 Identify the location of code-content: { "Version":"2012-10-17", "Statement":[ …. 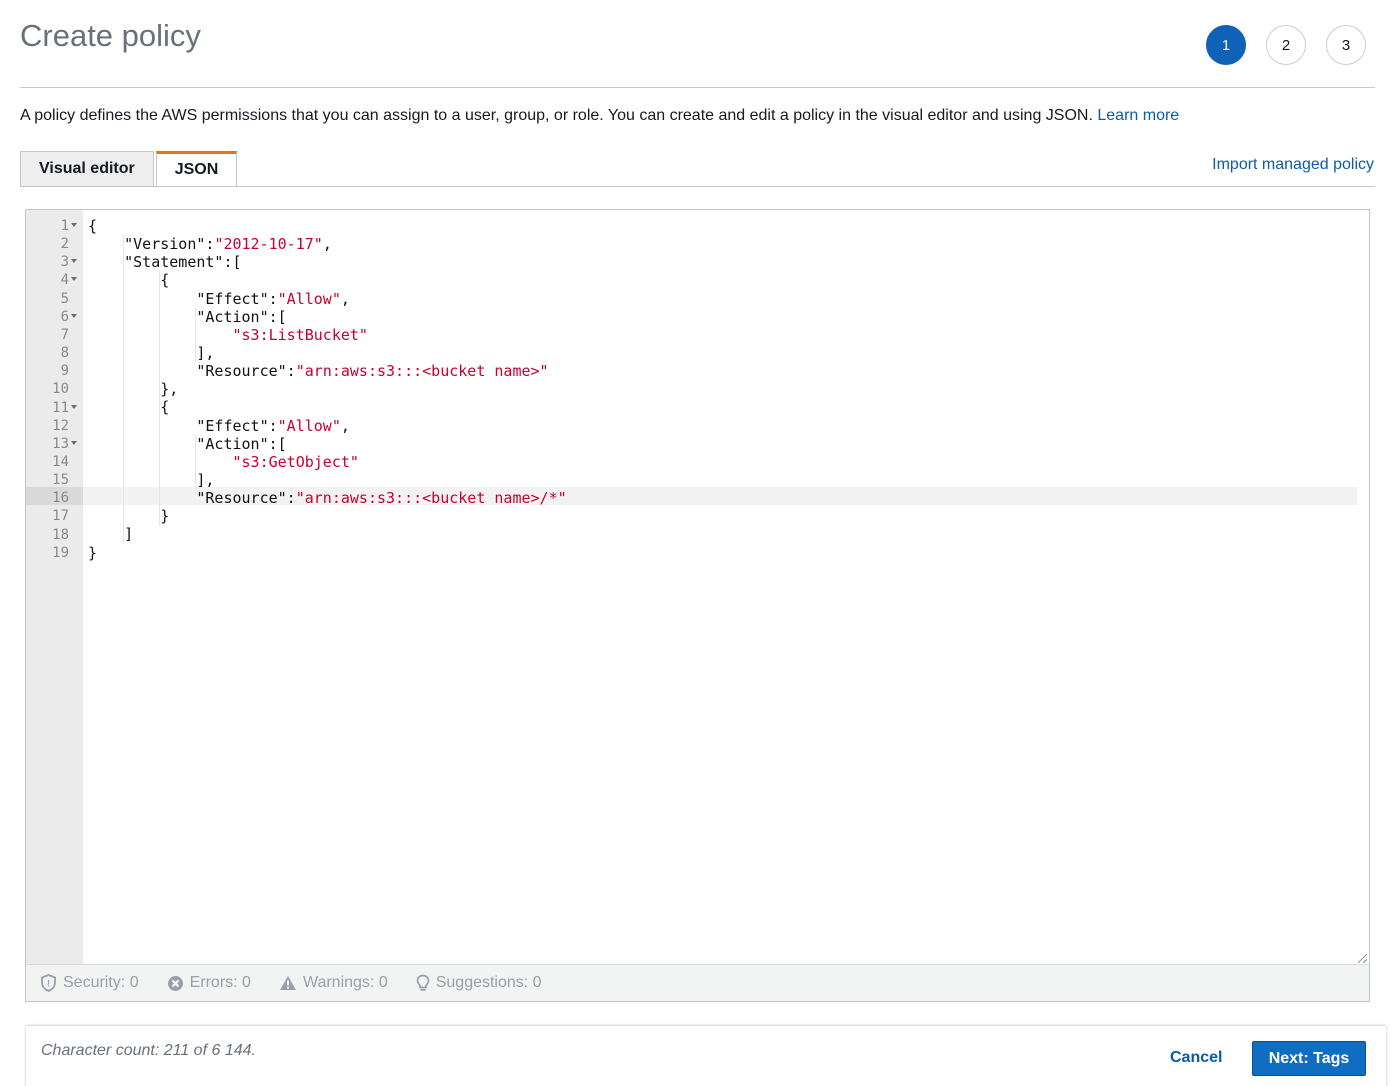
(327, 389).